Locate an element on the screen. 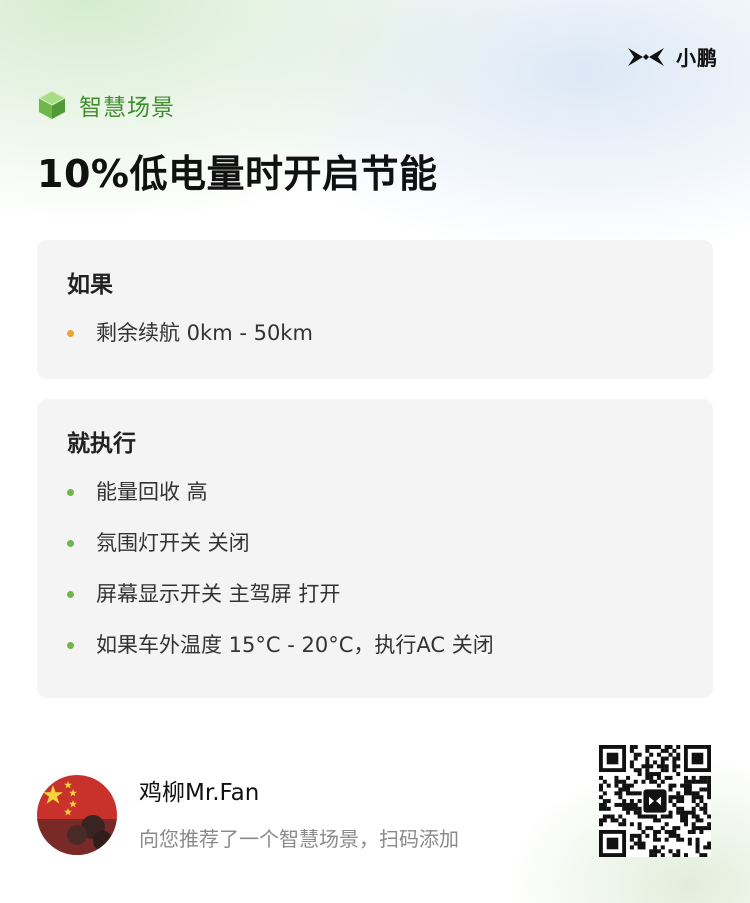  list-item: 如果车外温度 15°C - 20°C，执行AC 关闭 is located at coordinates (375, 645).